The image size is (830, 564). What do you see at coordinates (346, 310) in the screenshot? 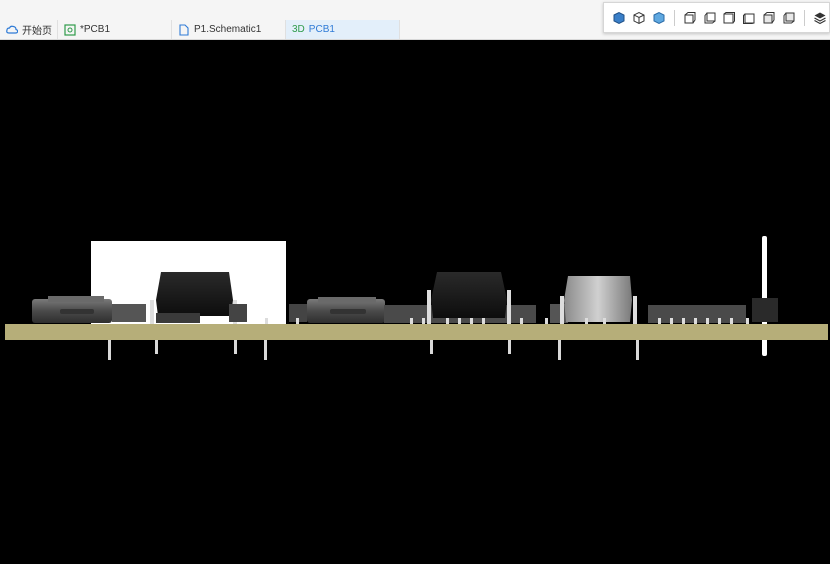
I see `usb-connector-middle` at bounding box center [346, 310].